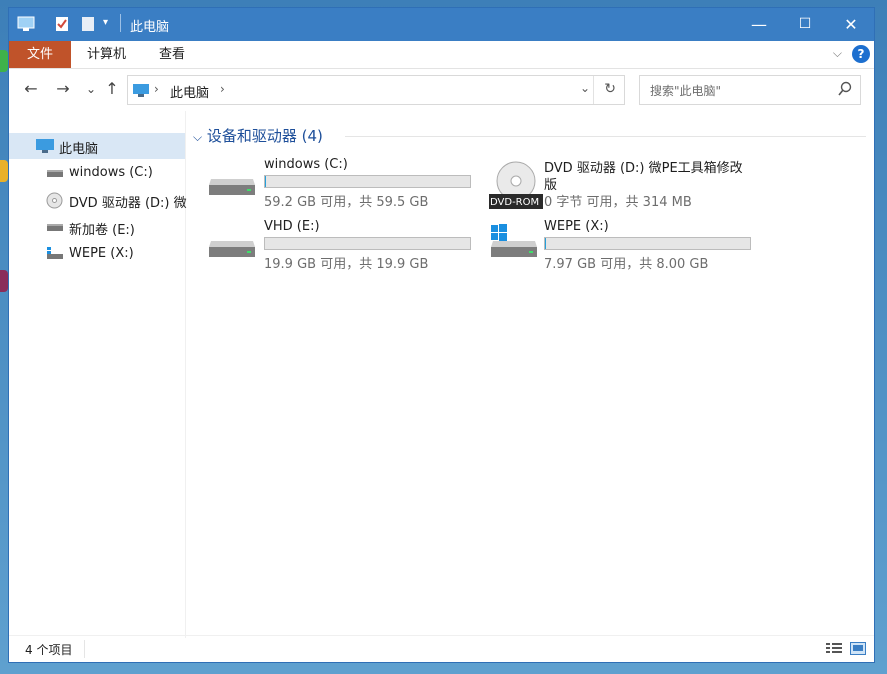 Image resolution: width=887 pixels, height=674 pixels. I want to click on sidebar-item-label: DVD 驱动器 (D:) 微, so click(128, 203).